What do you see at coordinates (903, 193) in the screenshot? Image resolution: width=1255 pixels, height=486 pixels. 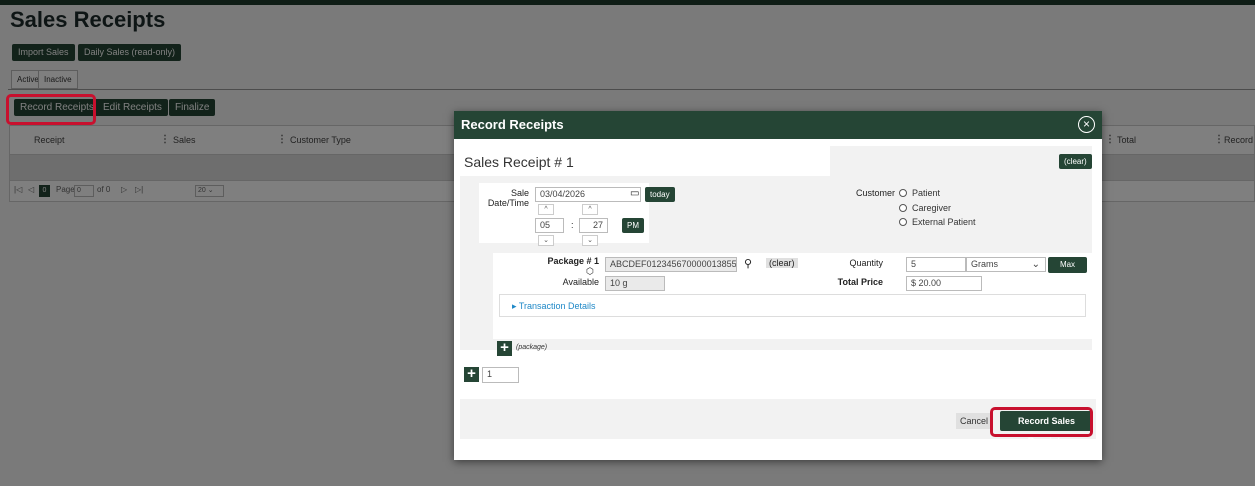 I see `customer-patient-radio` at bounding box center [903, 193].